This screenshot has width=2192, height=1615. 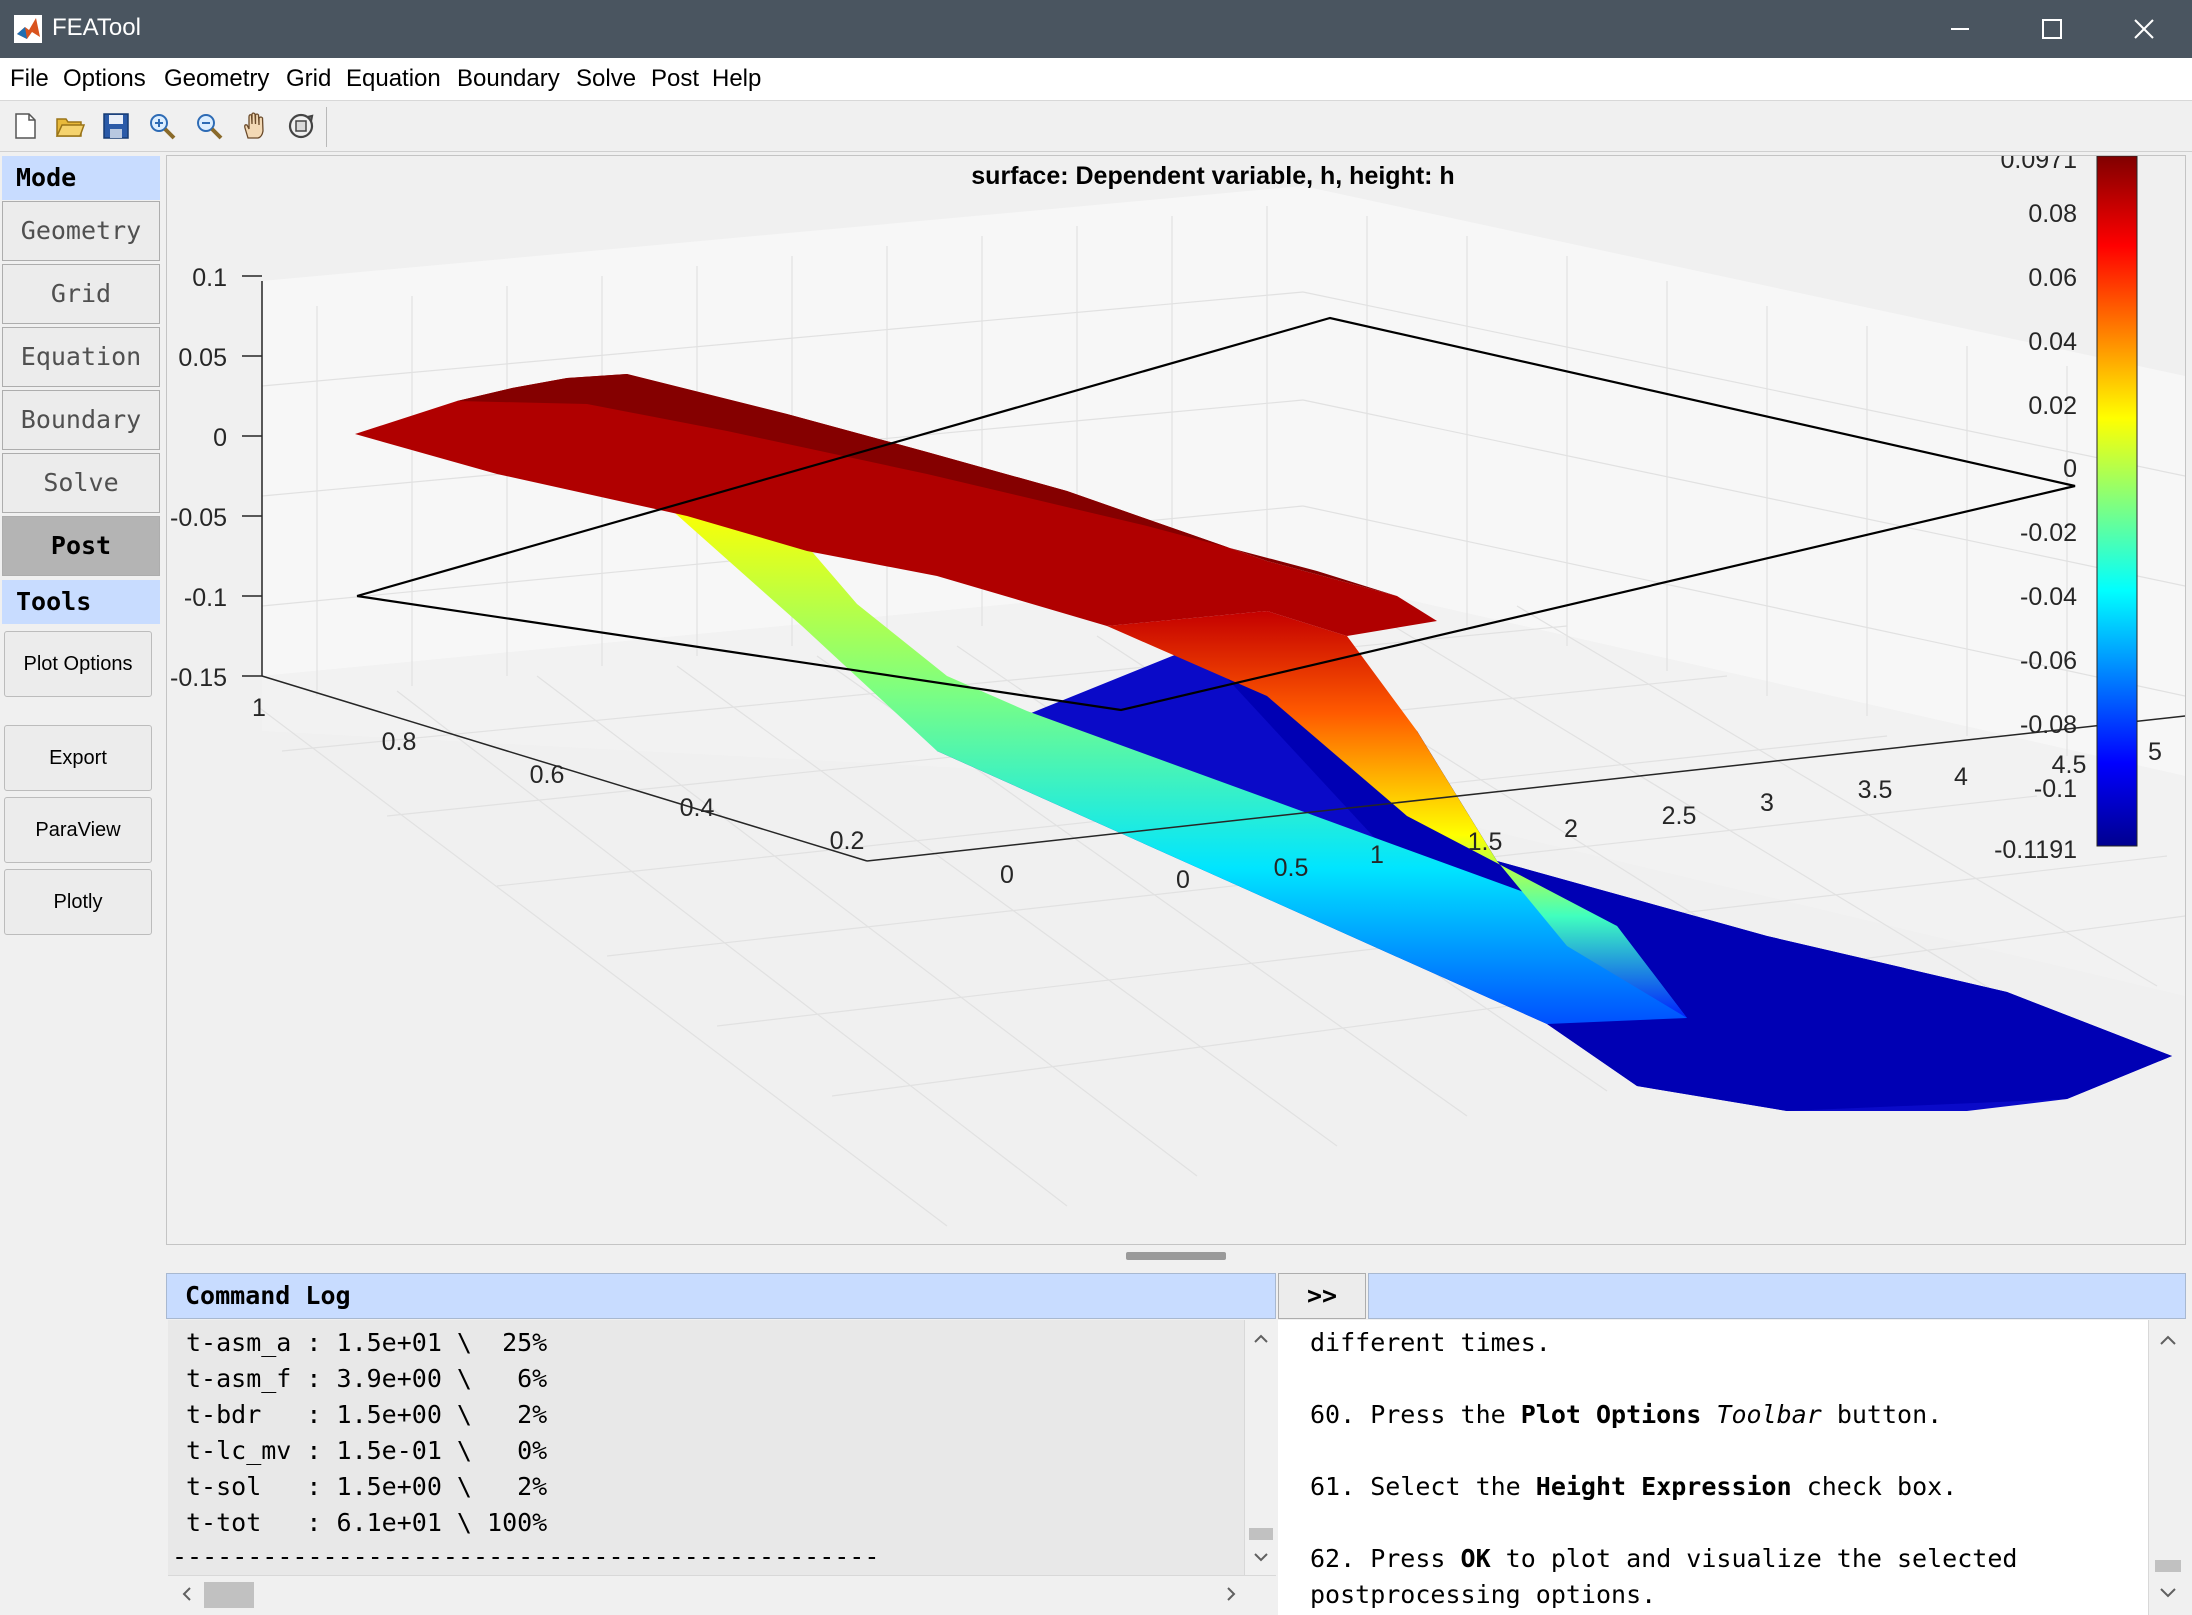 I want to click on zoom-out-icon, so click(x=210, y=127).